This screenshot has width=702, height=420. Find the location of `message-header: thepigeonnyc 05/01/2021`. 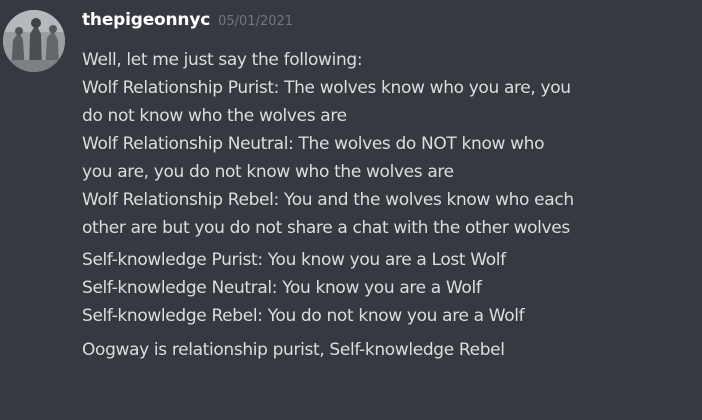

message-header: thepigeonnyc 05/01/2021 is located at coordinates (187, 22).